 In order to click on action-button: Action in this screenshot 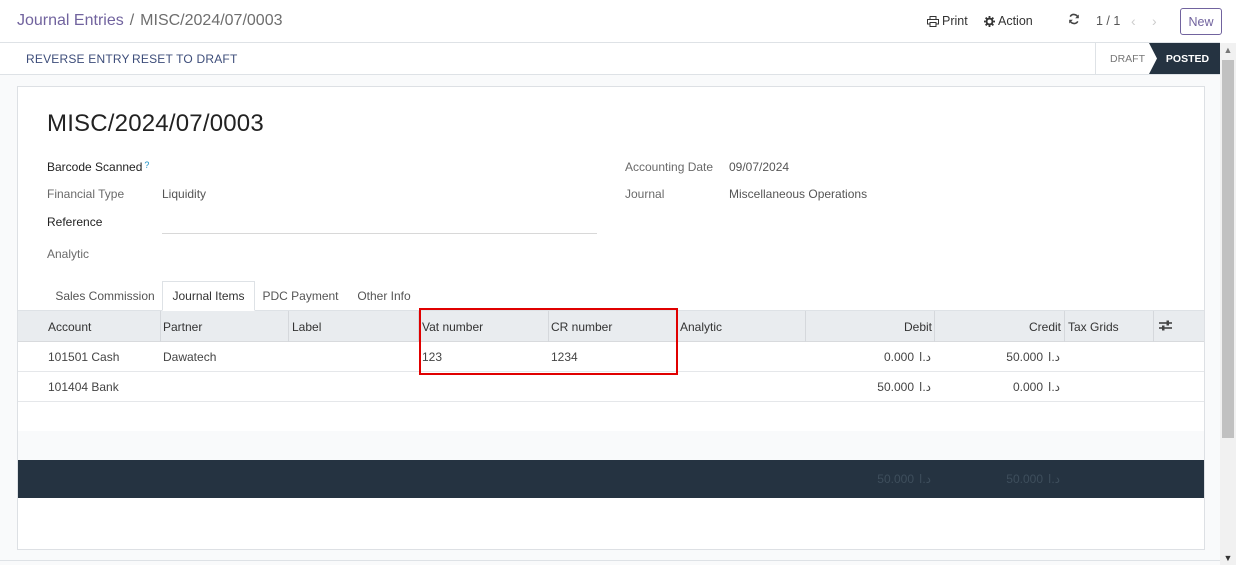, I will do `click(1008, 21)`.